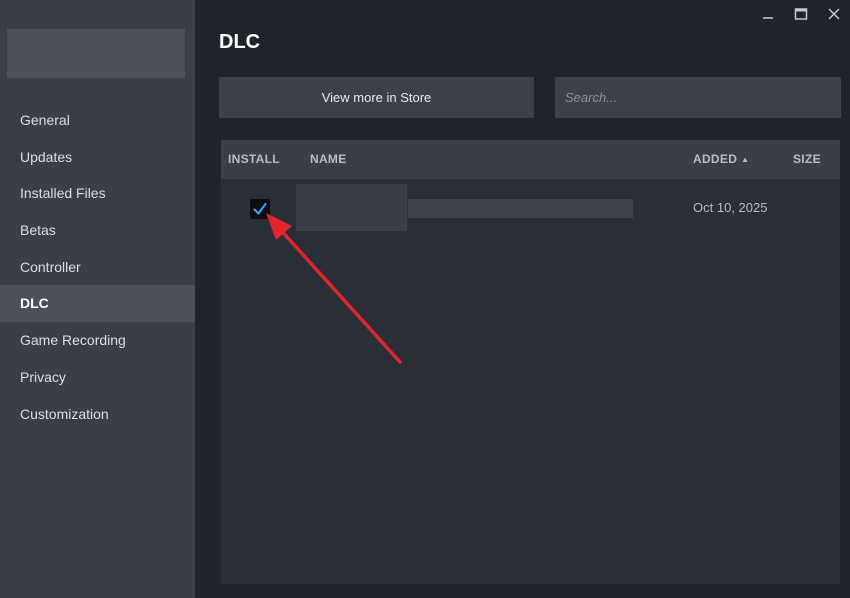  I want to click on column-header-size: SIZE, so click(807, 159).